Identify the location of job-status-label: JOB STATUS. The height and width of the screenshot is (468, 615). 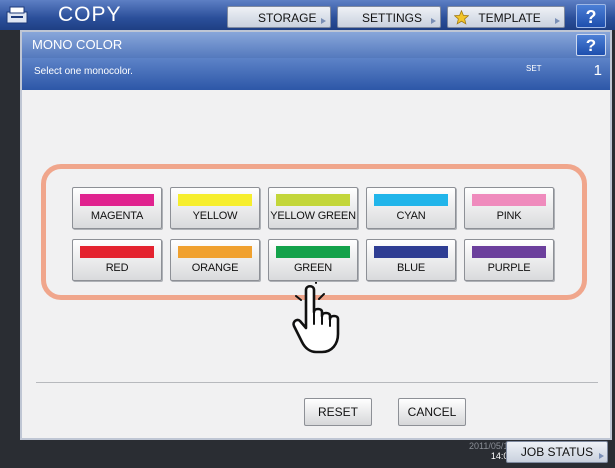
(557, 452).